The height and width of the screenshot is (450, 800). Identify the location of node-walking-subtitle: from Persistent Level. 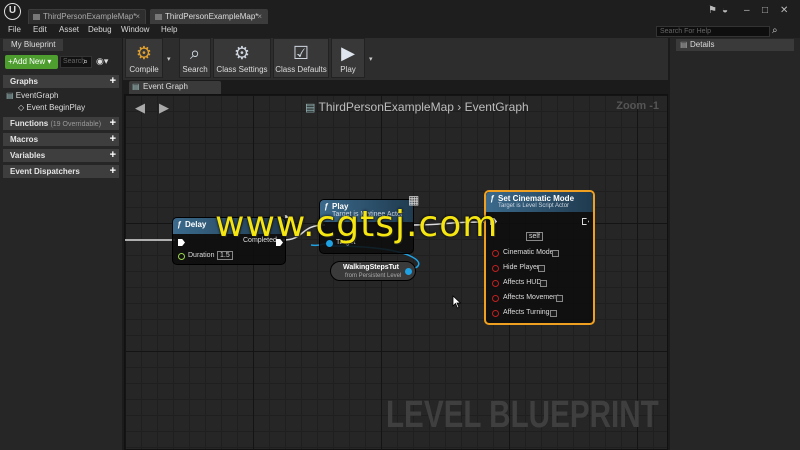
(373, 276).